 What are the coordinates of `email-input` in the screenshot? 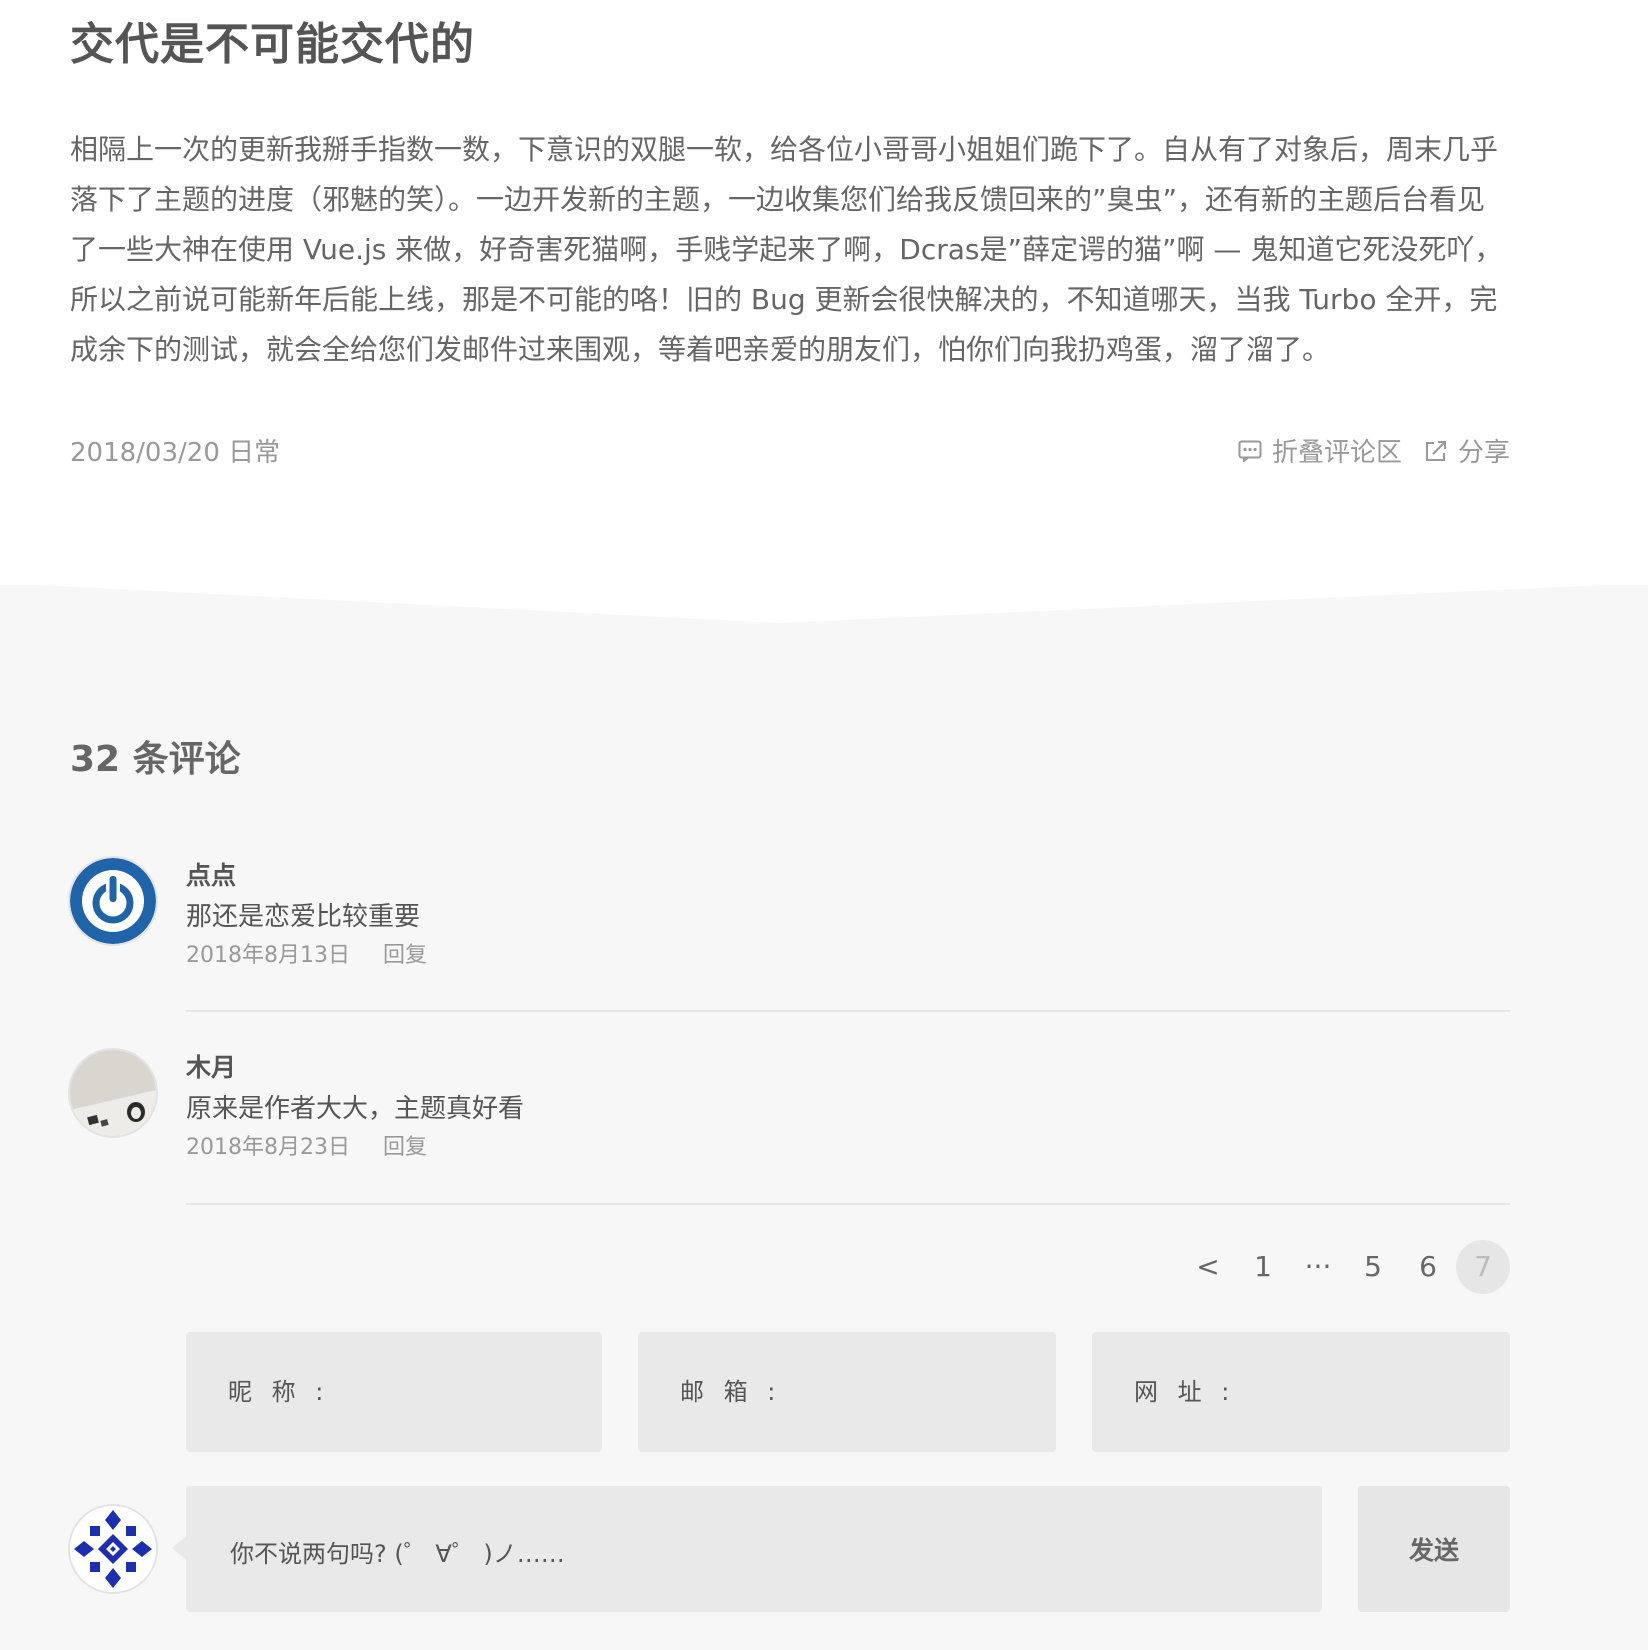 It's located at (907, 1393).